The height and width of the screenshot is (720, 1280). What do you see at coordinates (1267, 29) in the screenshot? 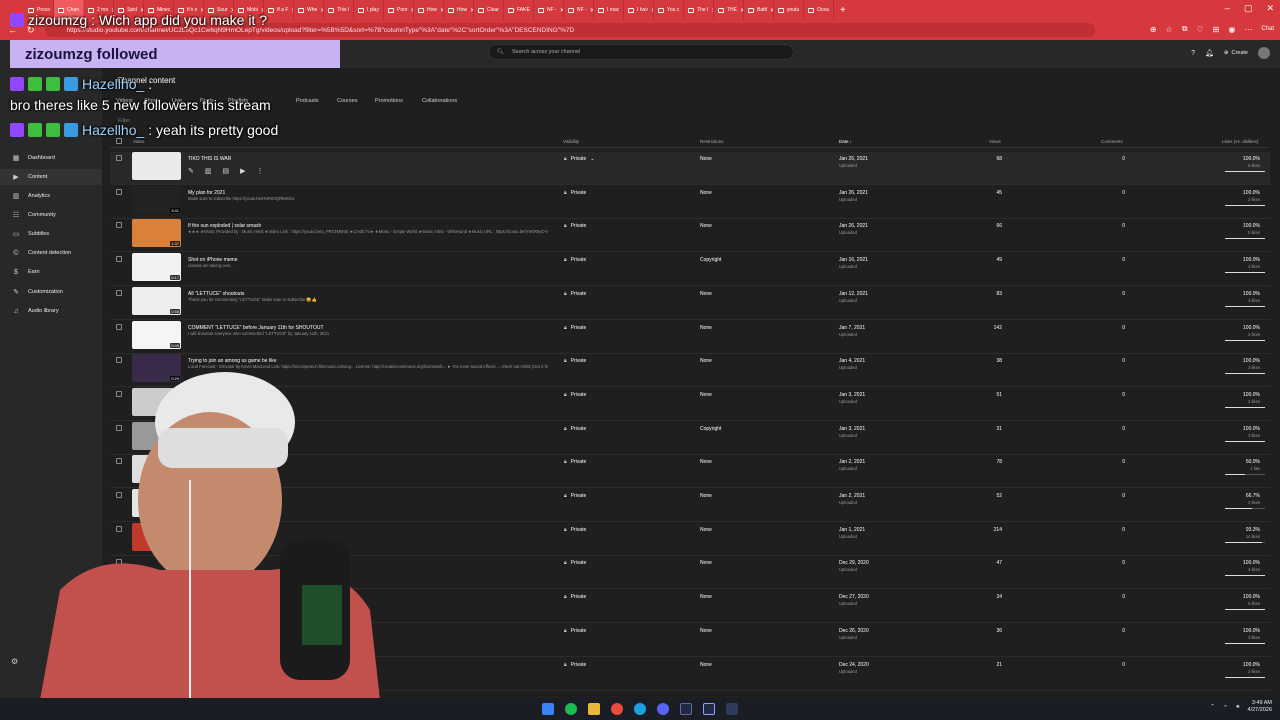
I see `chat-button: Chat` at bounding box center [1267, 29].